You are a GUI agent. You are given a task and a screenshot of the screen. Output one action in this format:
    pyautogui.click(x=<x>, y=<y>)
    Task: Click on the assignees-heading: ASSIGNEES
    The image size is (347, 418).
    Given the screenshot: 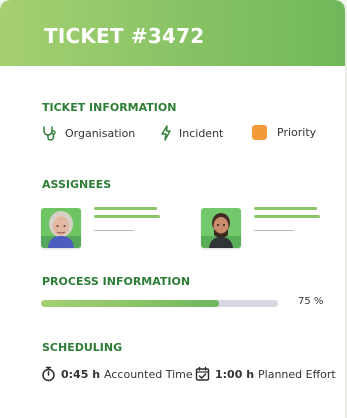 What is the action you would take?
    pyautogui.click(x=77, y=184)
    